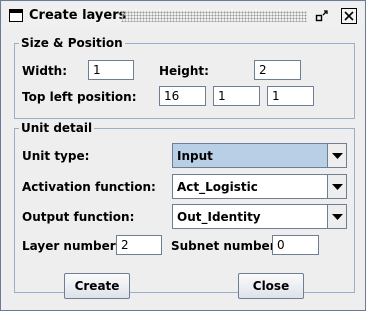 This screenshot has height=313, width=368. I want to click on window-title: Create layers, so click(78, 15).